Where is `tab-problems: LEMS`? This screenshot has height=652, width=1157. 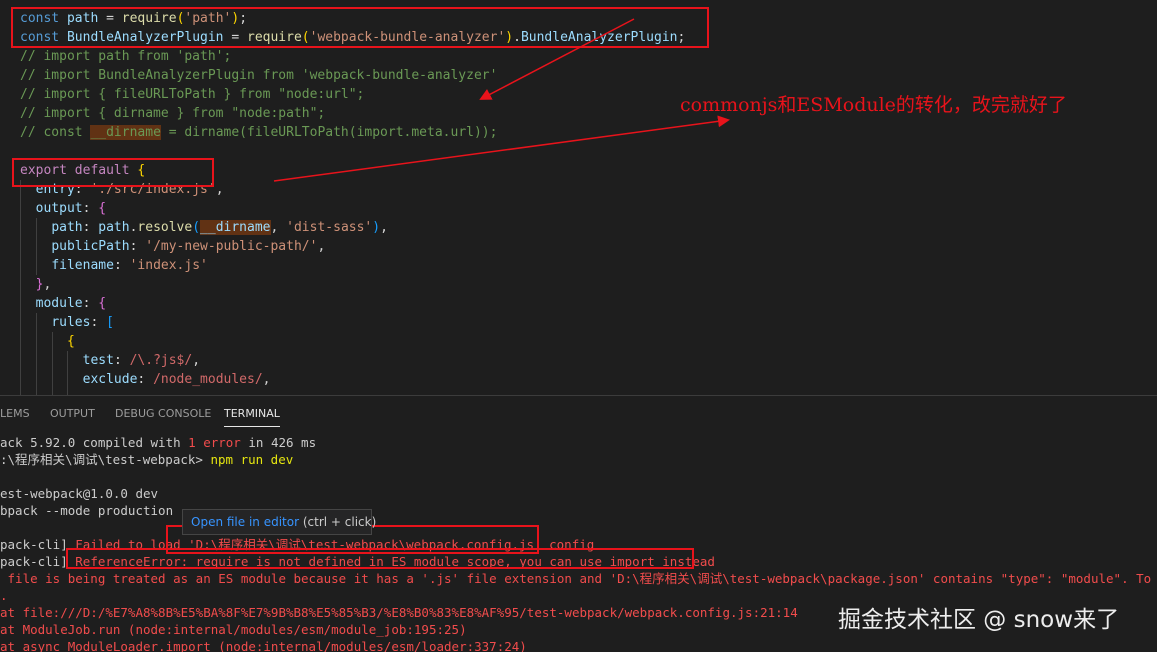 tab-problems: LEMS is located at coordinates (15, 413).